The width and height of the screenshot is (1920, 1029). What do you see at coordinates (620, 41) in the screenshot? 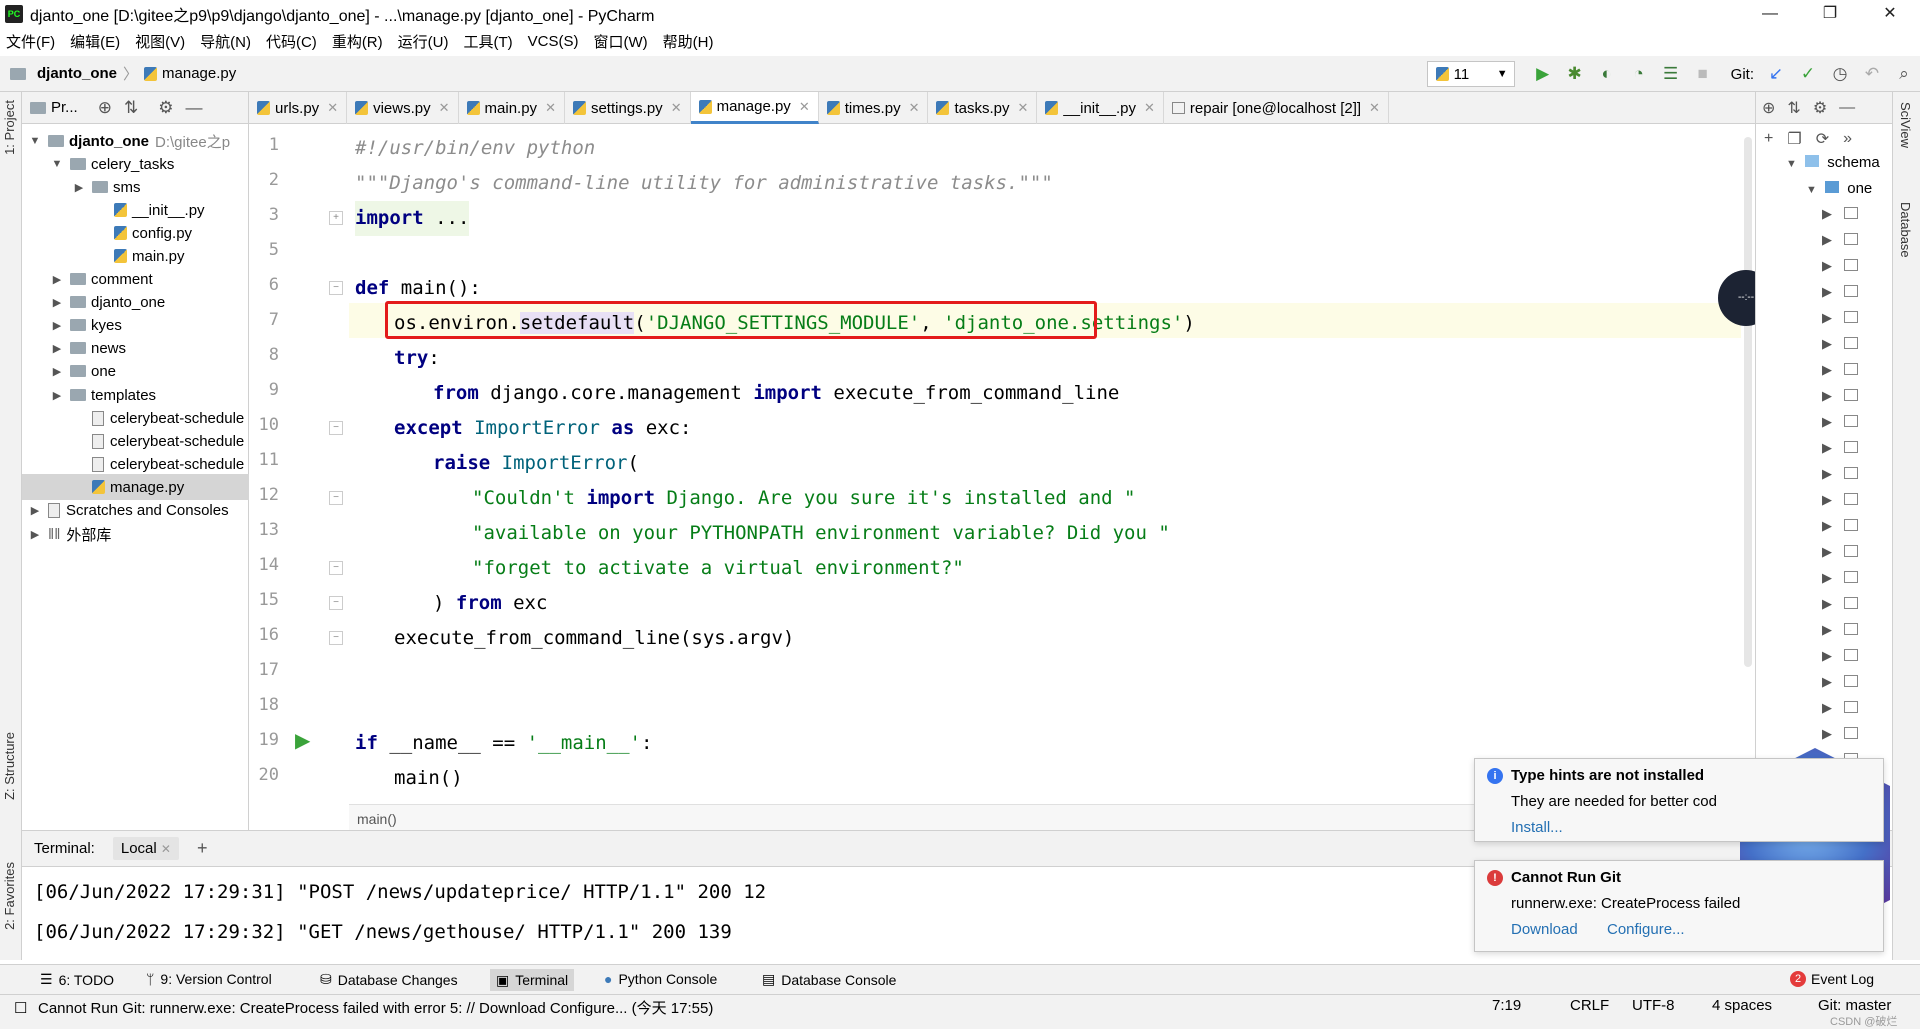
I see `menu-window: 窗口(W)` at bounding box center [620, 41].